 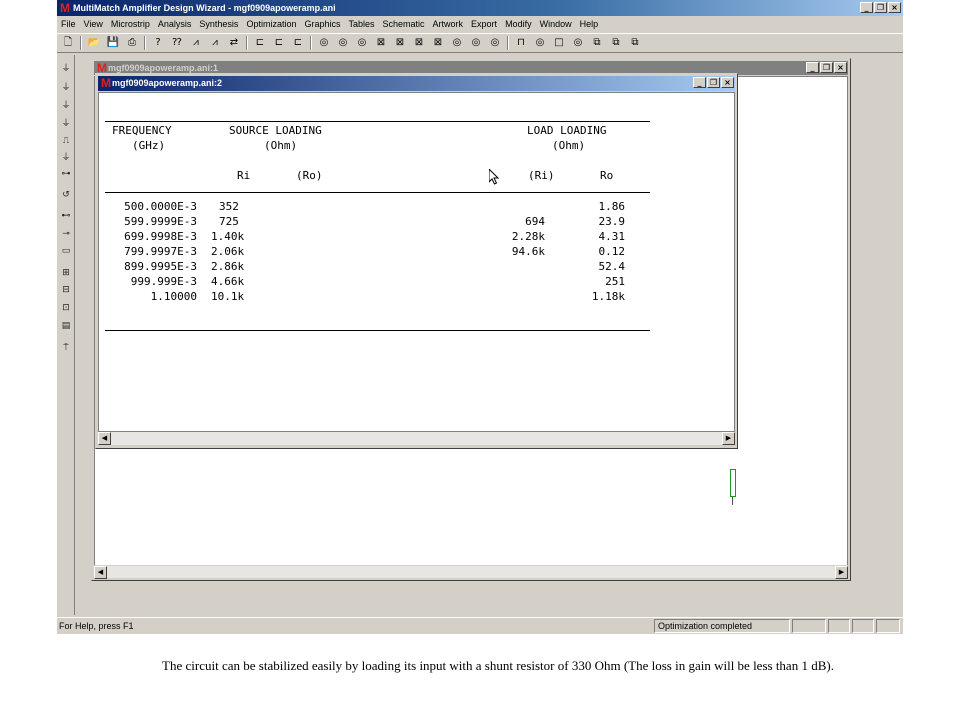 I want to click on tool-icon: ⊷, so click(x=66, y=216).